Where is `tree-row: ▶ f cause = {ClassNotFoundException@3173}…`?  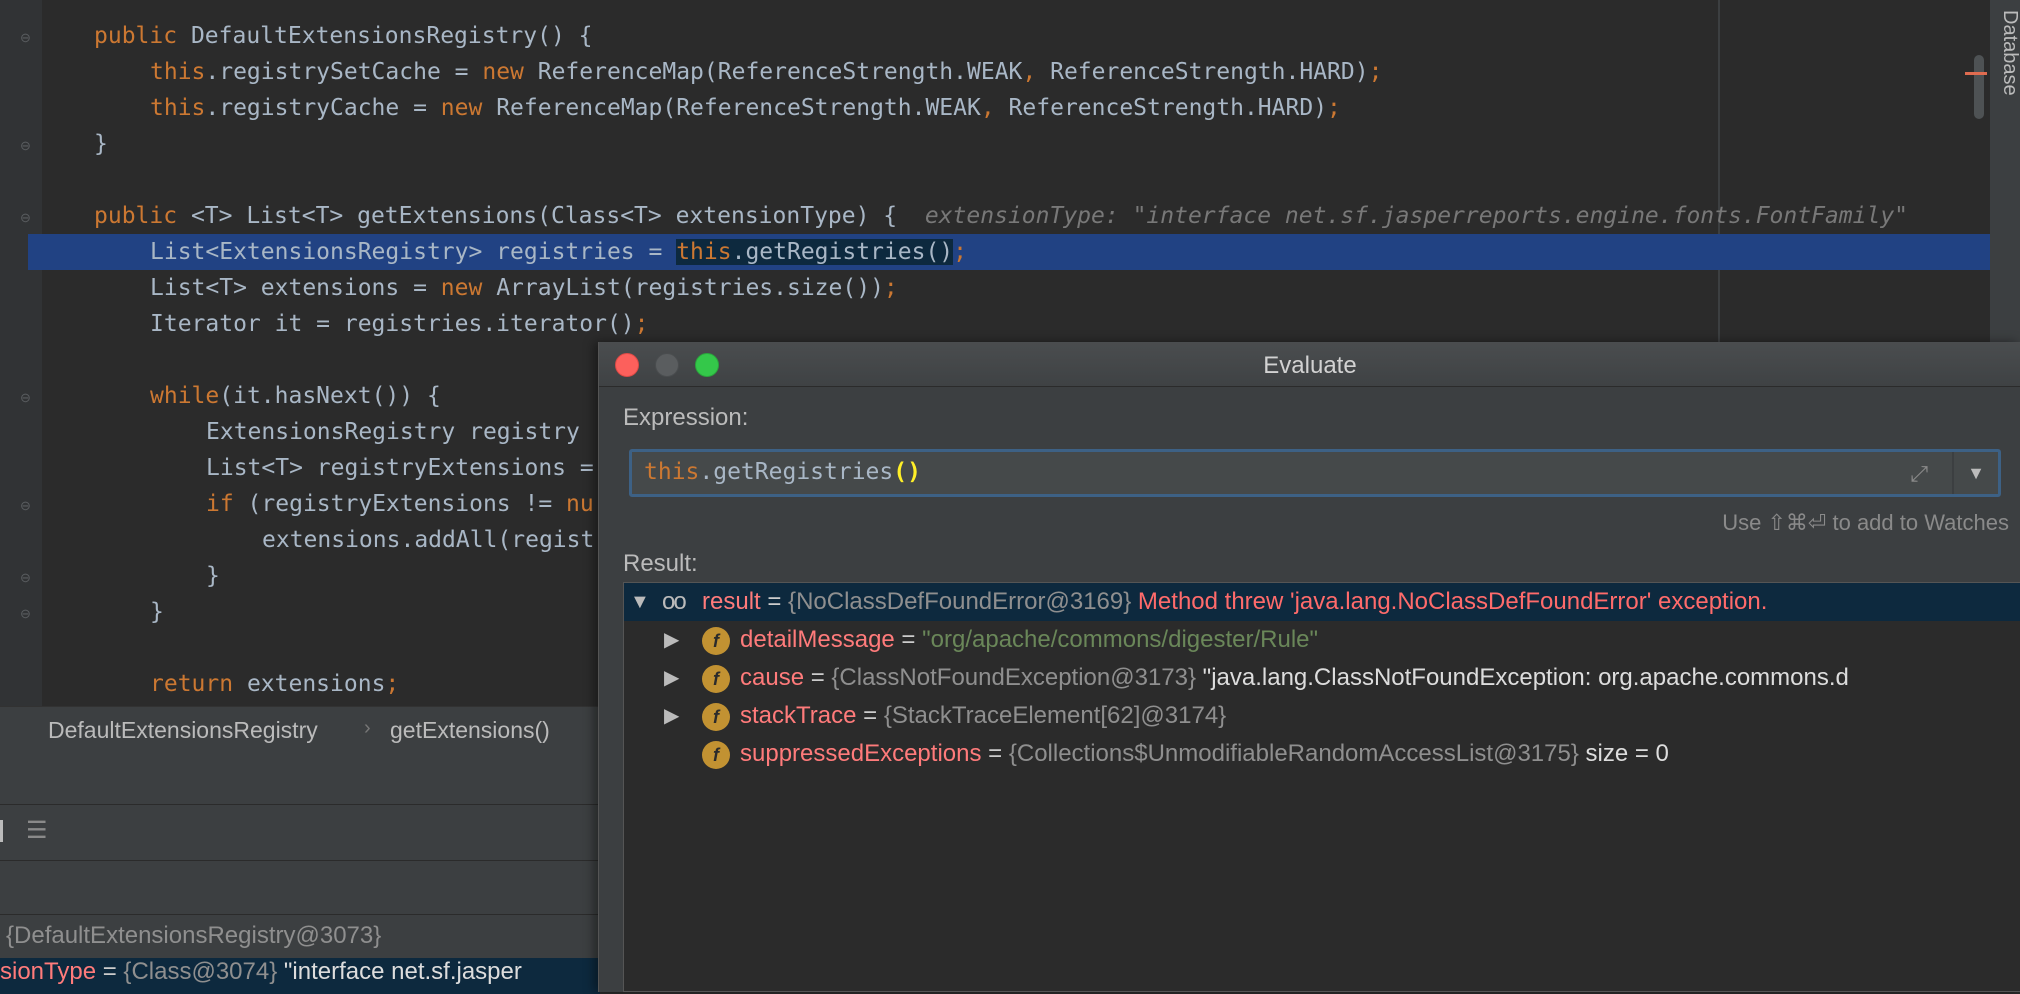 tree-row: ▶ f cause = {ClassNotFoundException@3173}… is located at coordinates (1322, 678).